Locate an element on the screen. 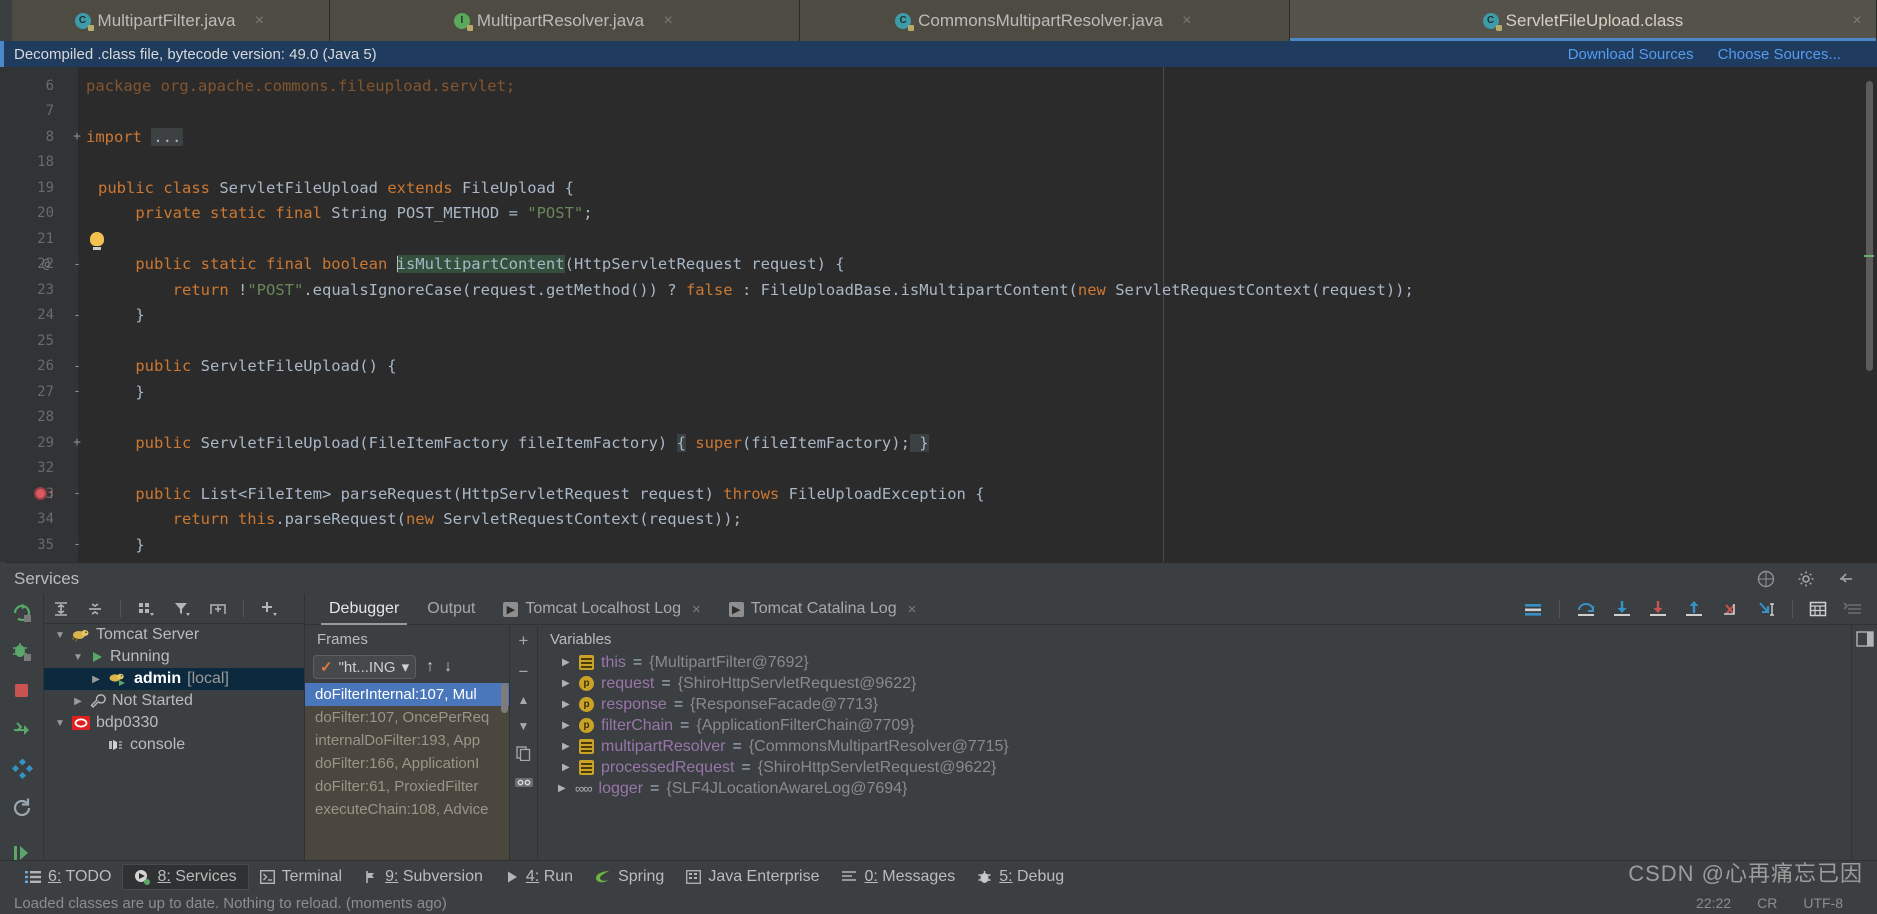 The image size is (1877, 914). mute-breakpoints-icon is located at coordinates (1533, 609).